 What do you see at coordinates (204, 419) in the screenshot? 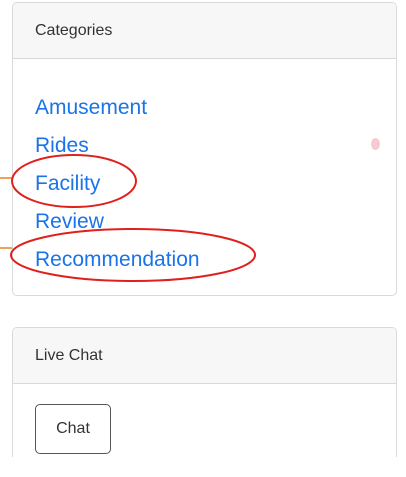
I see `live-chat-body: Chat` at bounding box center [204, 419].